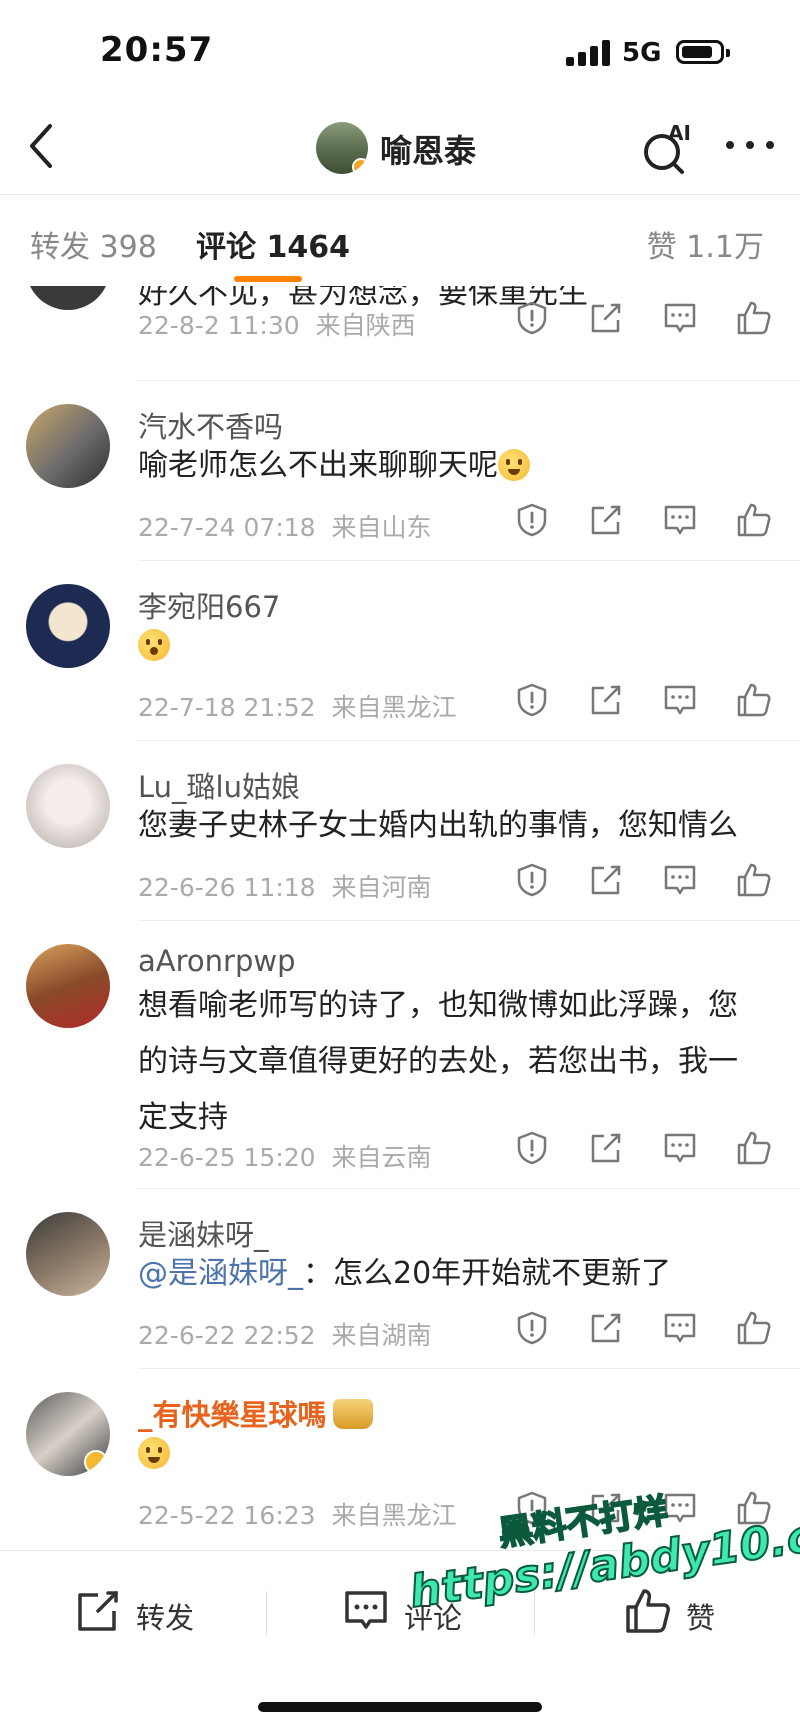  What do you see at coordinates (154, 1453) in the screenshot?
I see `grimace-emoji-icon` at bounding box center [154, 1453].